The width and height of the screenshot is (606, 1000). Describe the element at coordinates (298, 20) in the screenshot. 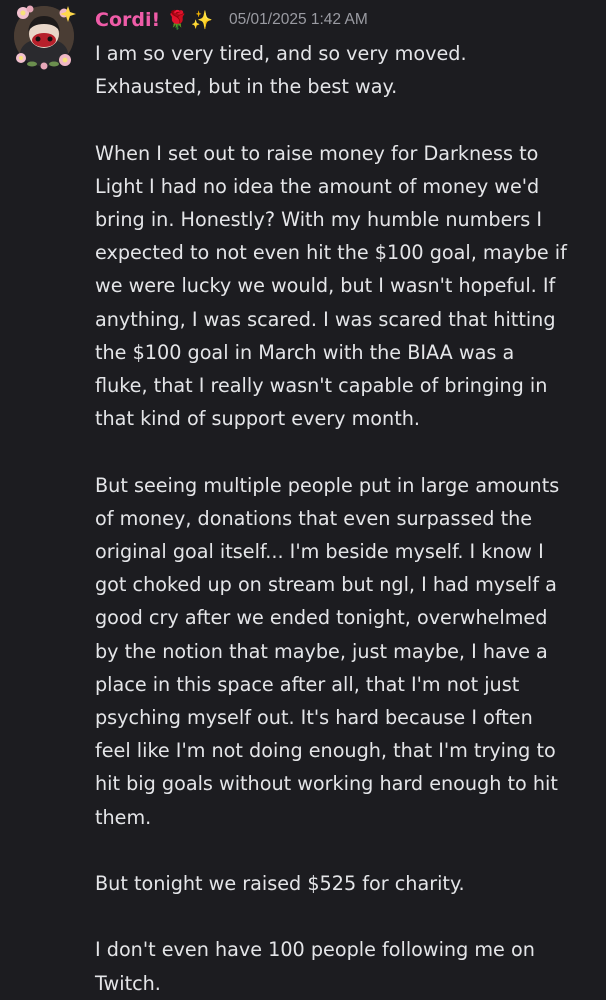

I see `timestamp: 05/01/2025 1:42 AM` at that location.